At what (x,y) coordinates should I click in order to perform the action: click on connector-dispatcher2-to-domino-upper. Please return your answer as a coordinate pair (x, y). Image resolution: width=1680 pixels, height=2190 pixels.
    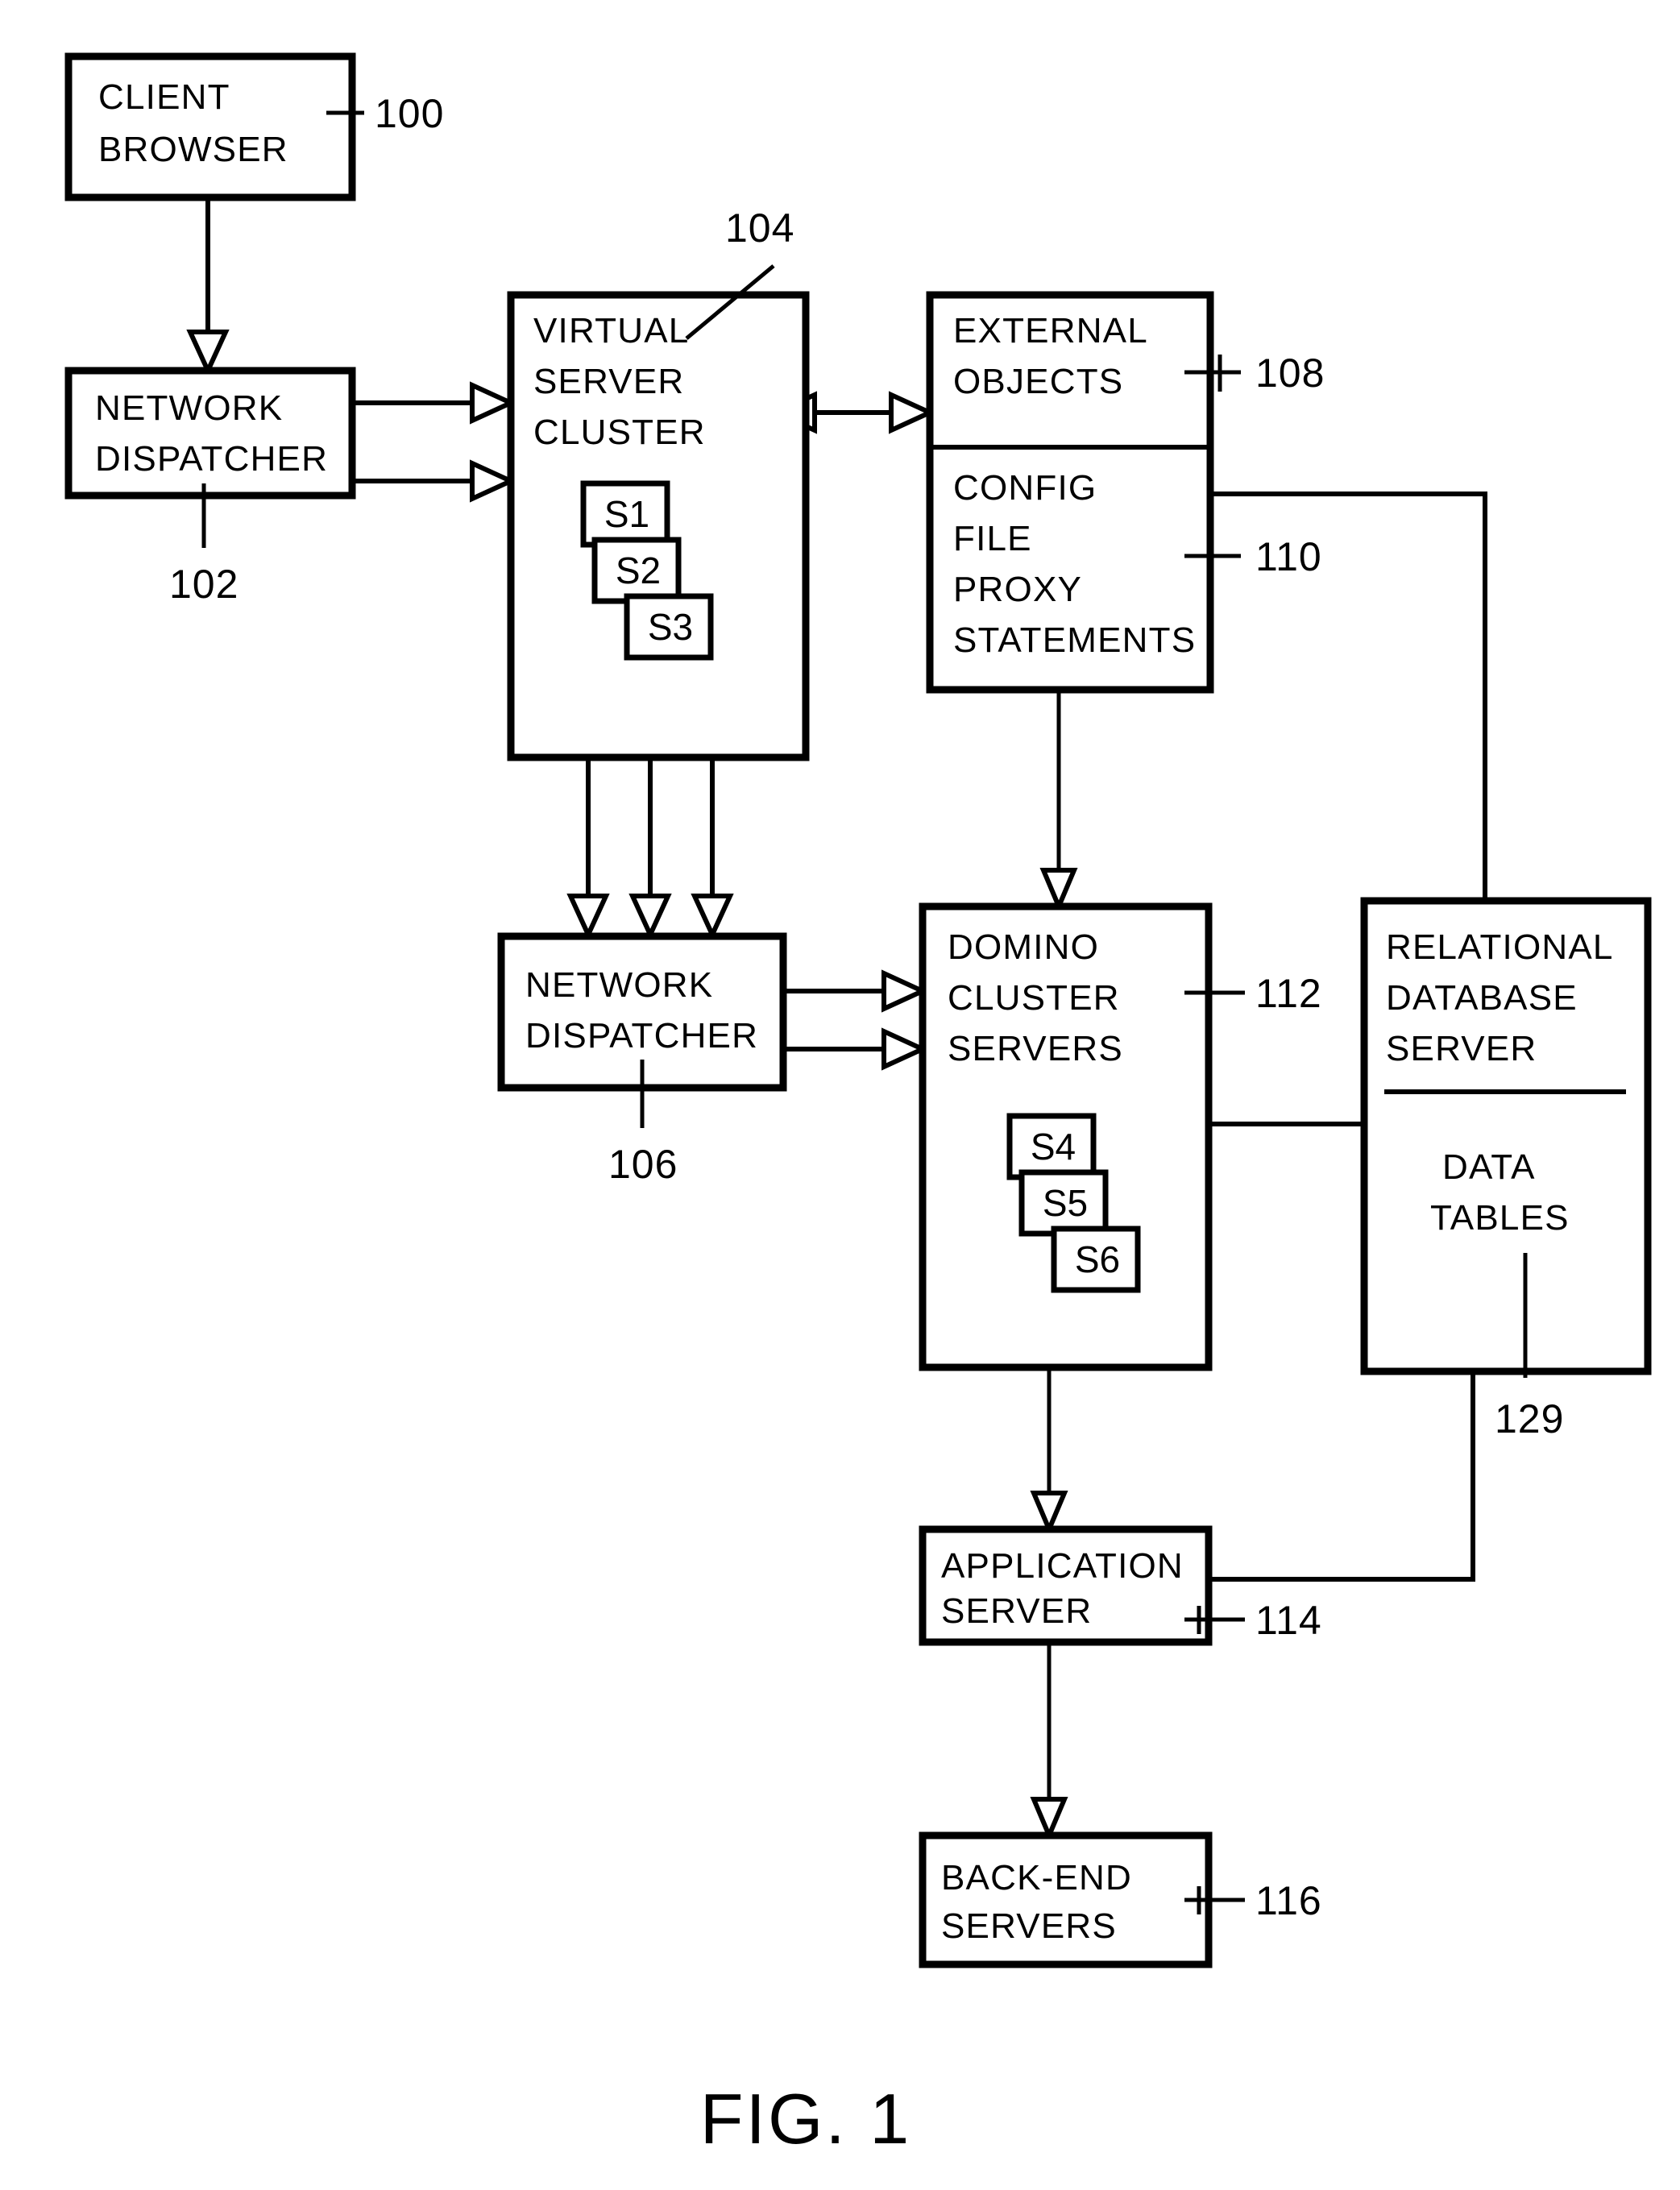
    Looking at the image, I should click on (856, 991).